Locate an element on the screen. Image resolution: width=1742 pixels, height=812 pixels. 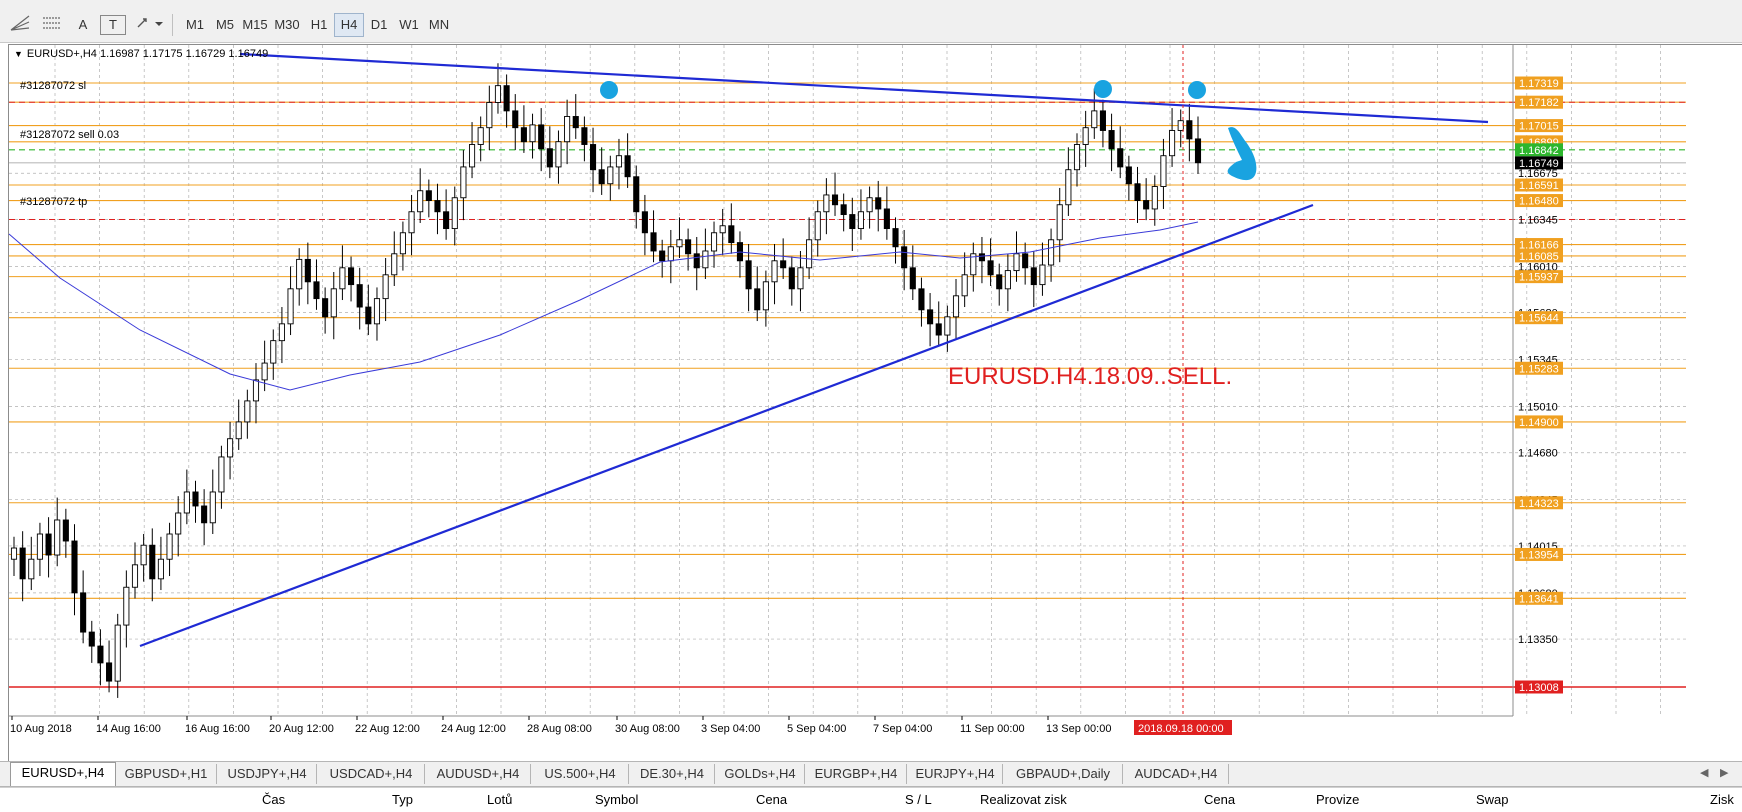
chart-tab: USDJPY+,H4 is located at coordinates (267, 774).